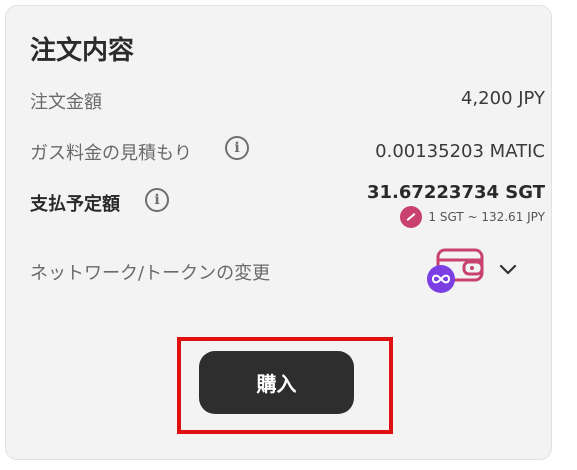  Describe the element at coordinates (502, 98) in the screenshot. I see `order-amount-value: 4,200 JPY` at that location.